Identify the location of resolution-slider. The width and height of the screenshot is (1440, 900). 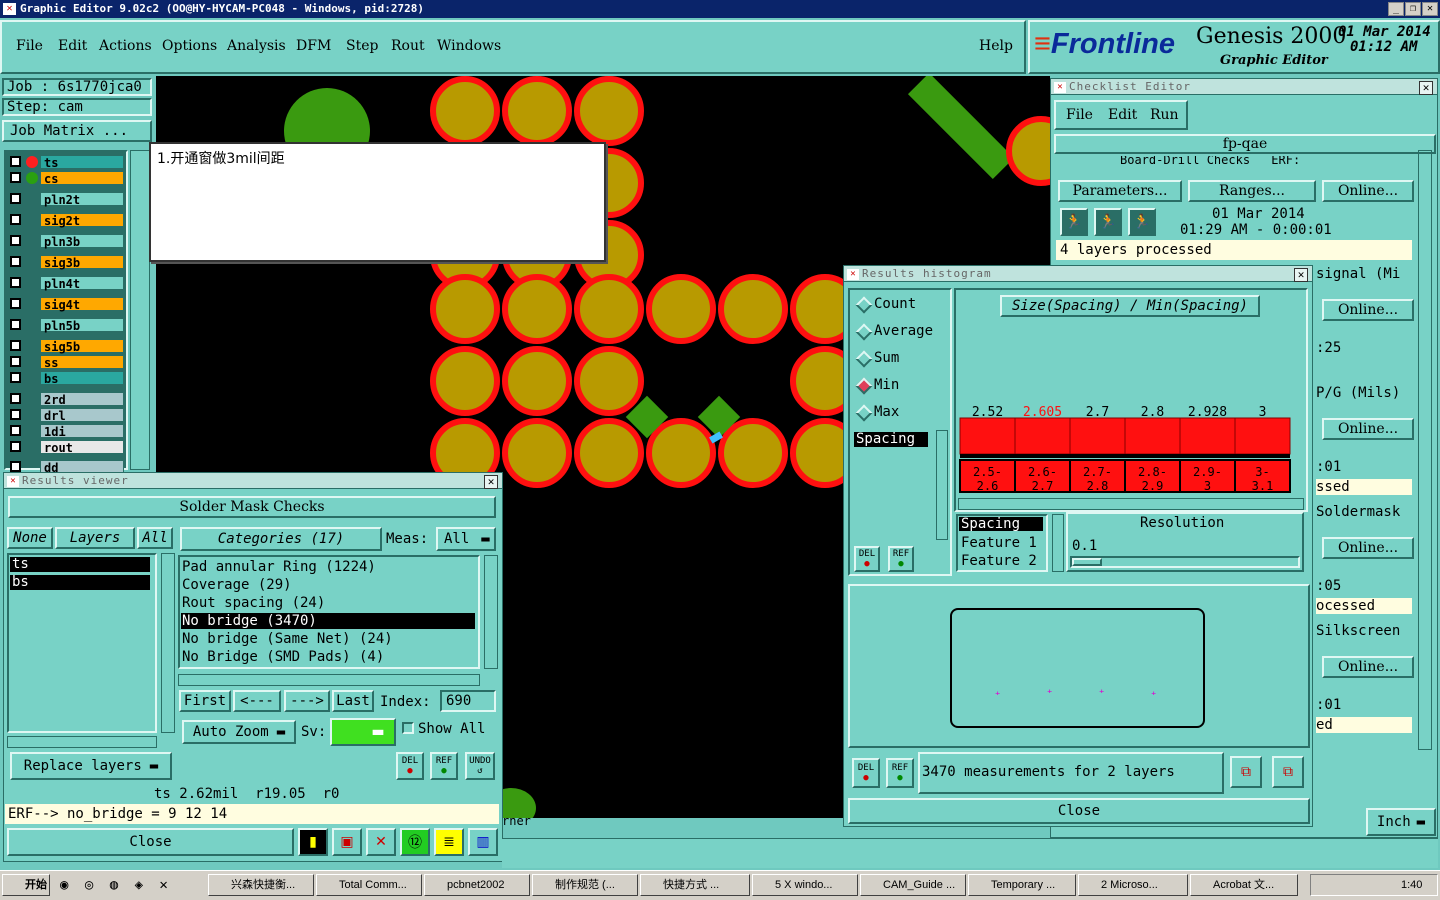
(1185, 562).